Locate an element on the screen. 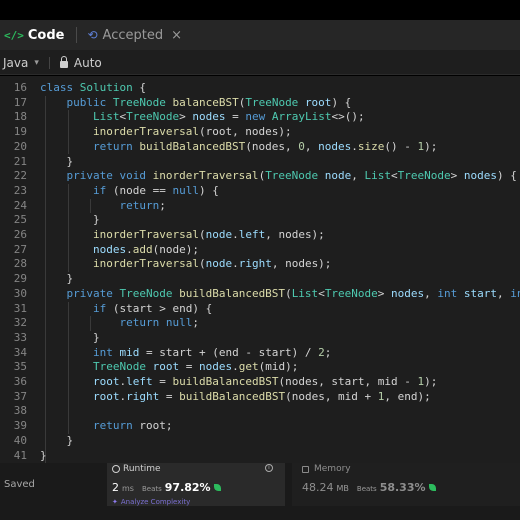  code-text: inorderTraversal(root, nodes); is located at coordinates (166, 132).